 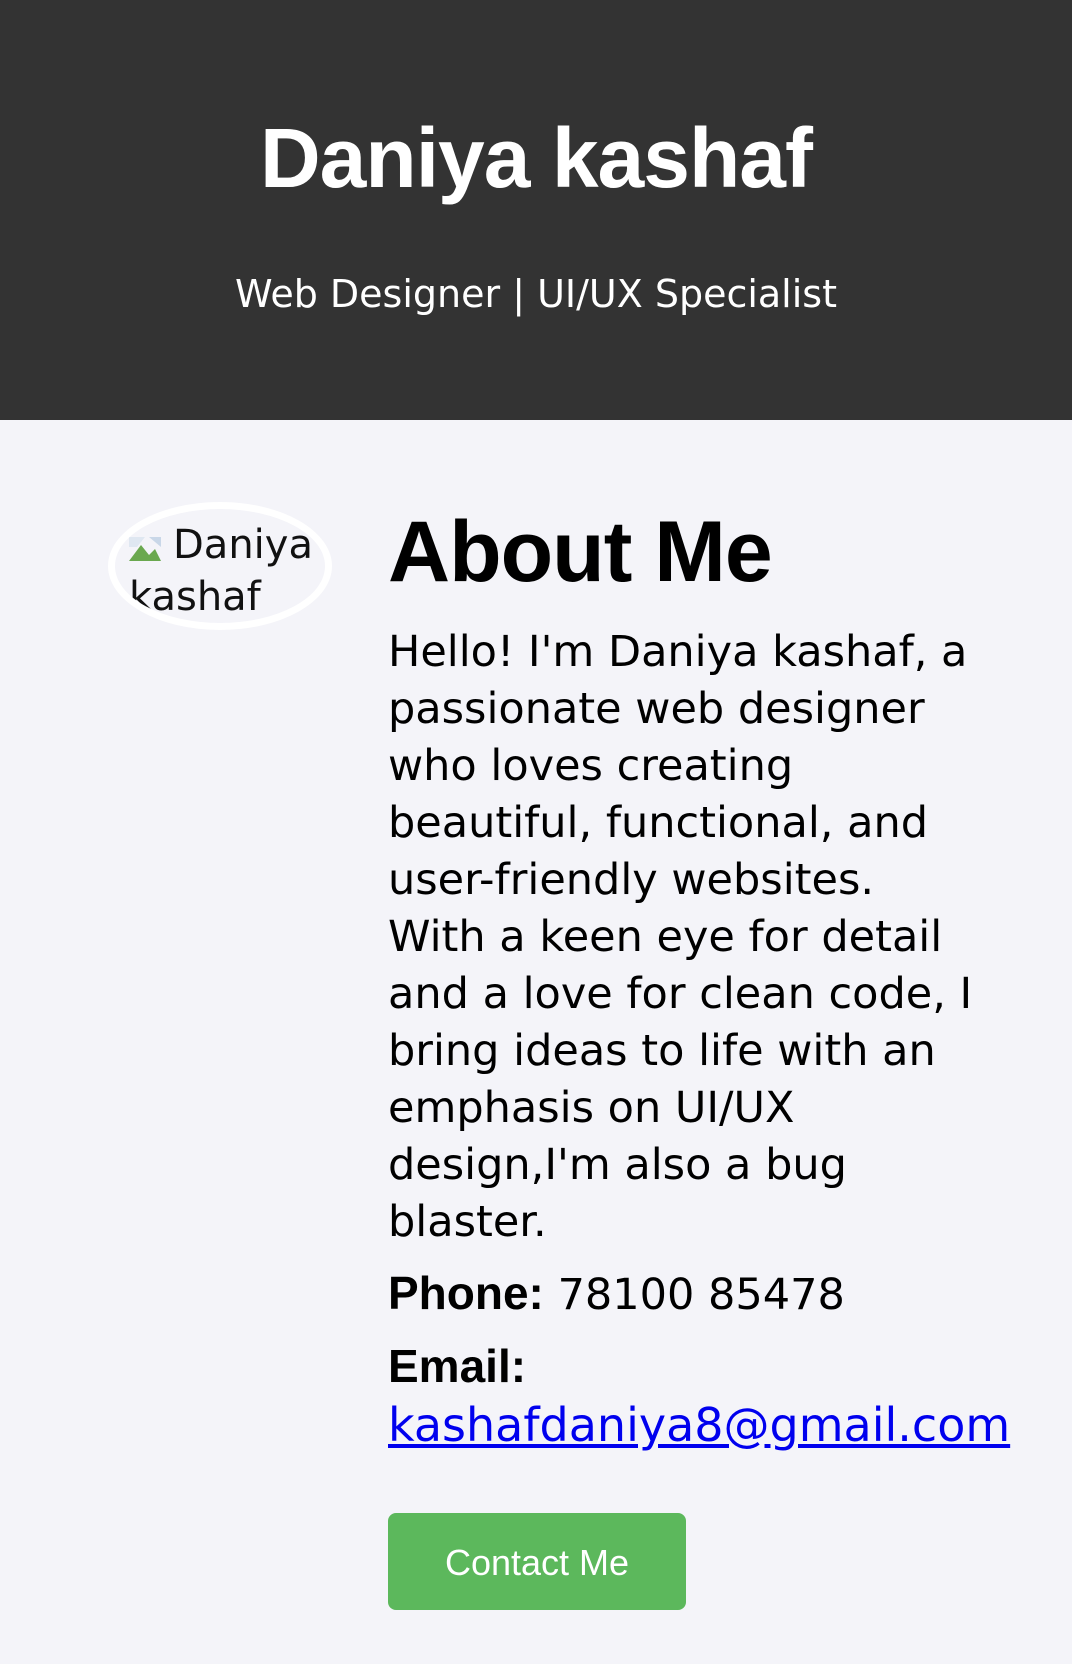 What do you see at coordinates (457, 1366) in the screenshot?
I see `email-label: Email:` at bounding box center [457, 1366].